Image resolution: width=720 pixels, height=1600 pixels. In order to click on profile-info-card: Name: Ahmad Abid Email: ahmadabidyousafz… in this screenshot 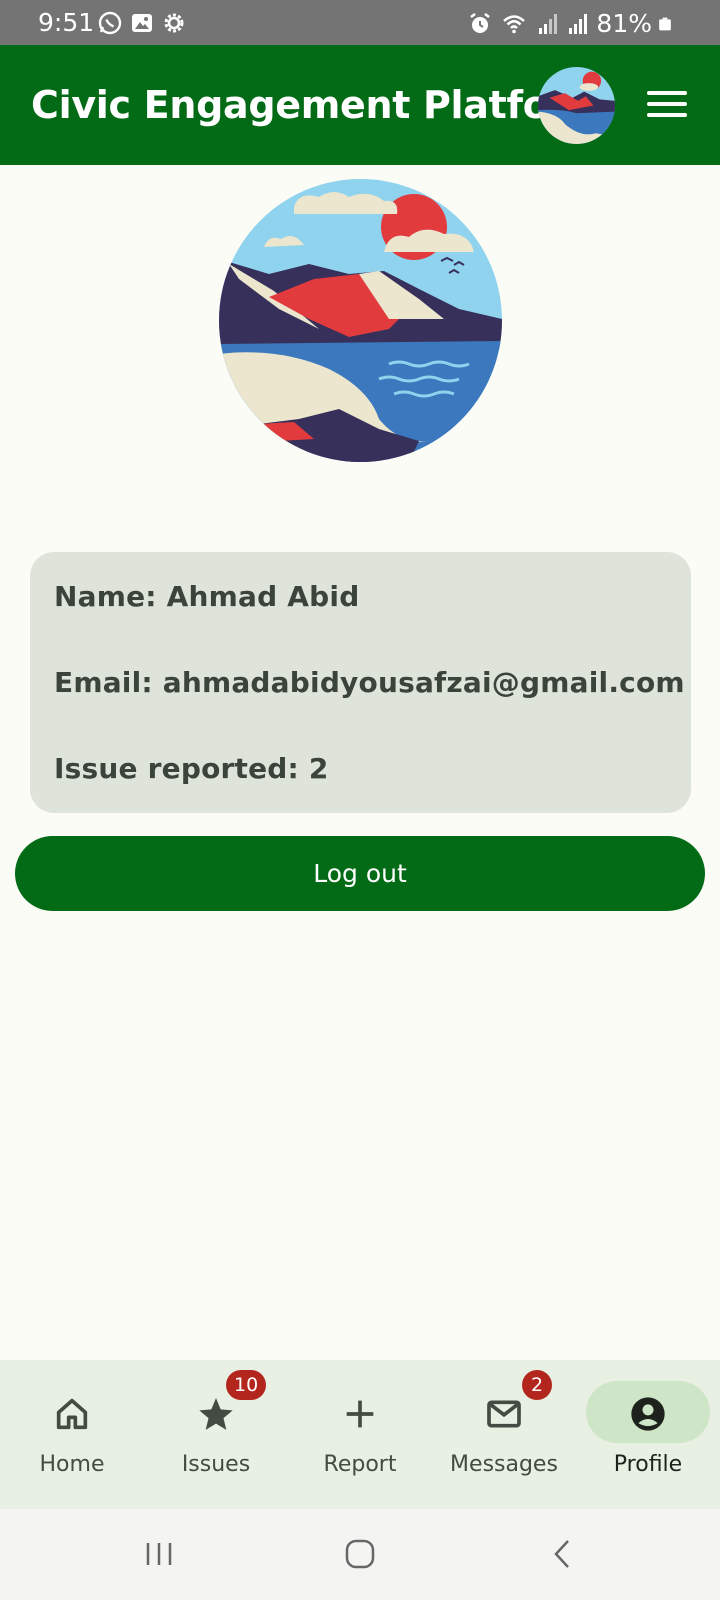, I will do `click(360, 682)`.